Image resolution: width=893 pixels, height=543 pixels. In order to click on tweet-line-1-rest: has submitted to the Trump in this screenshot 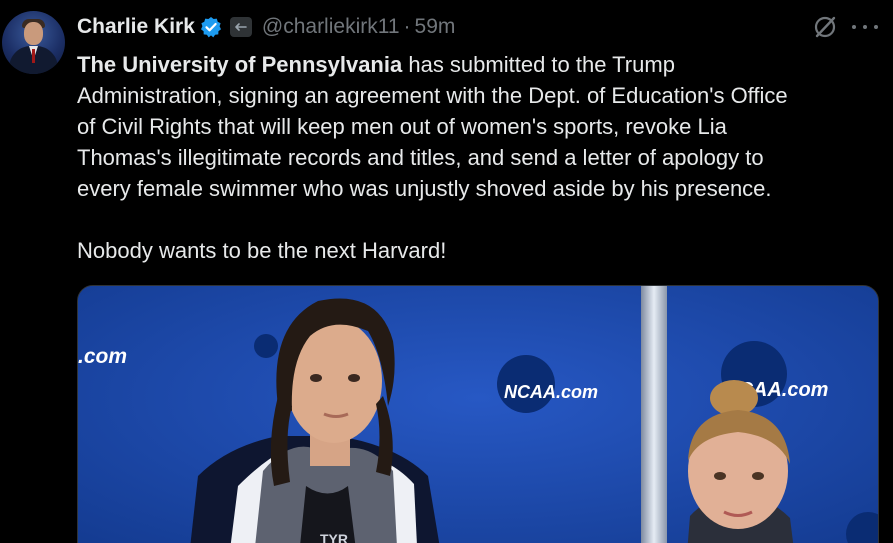, I will do `click(538, 64)`.